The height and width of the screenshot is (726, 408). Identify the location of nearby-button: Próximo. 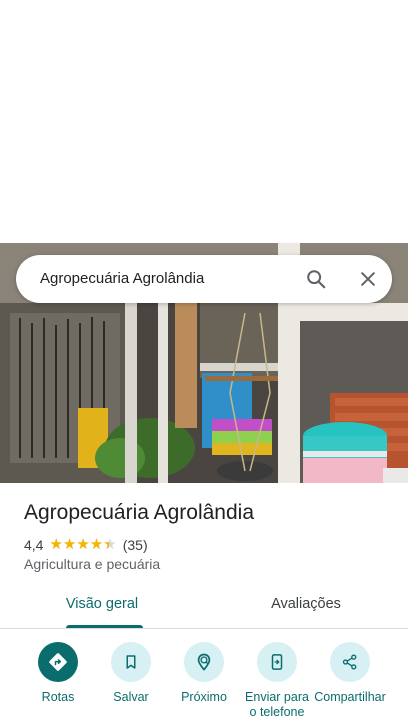
(204, 673).